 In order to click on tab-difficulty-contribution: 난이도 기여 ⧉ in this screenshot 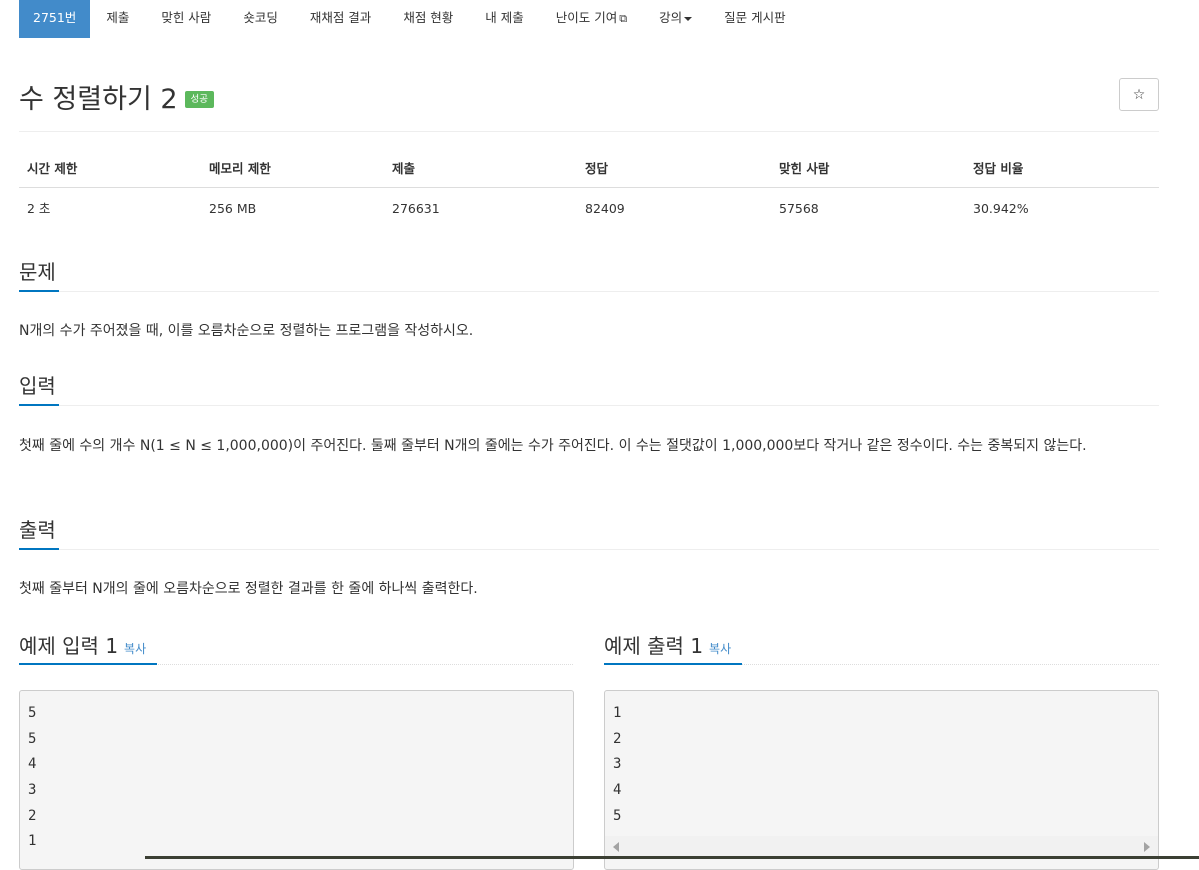, I will do `click(591, 19)`.